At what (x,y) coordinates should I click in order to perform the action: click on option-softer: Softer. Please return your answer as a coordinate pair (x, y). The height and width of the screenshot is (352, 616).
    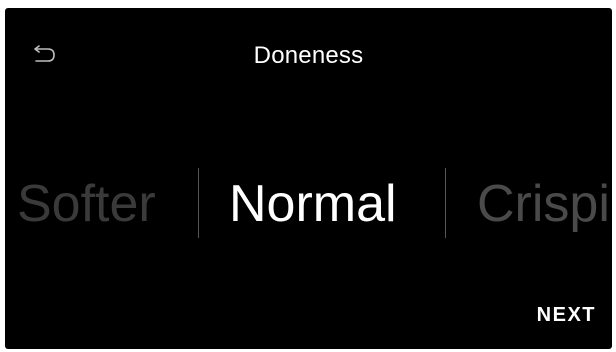
    Looking at the image, I should click on (86, 204).